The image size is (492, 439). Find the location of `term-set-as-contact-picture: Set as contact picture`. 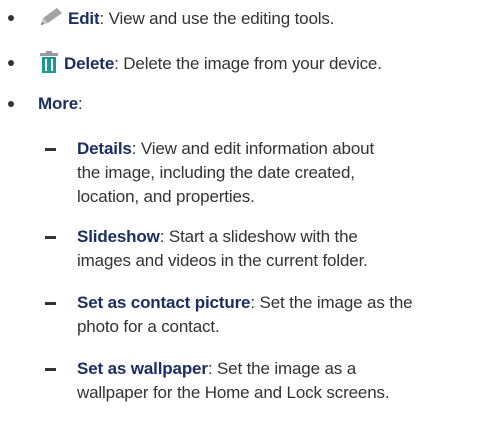

term-set-as-contact-picture: Set as contact picture is located at coordinates (164, 302).